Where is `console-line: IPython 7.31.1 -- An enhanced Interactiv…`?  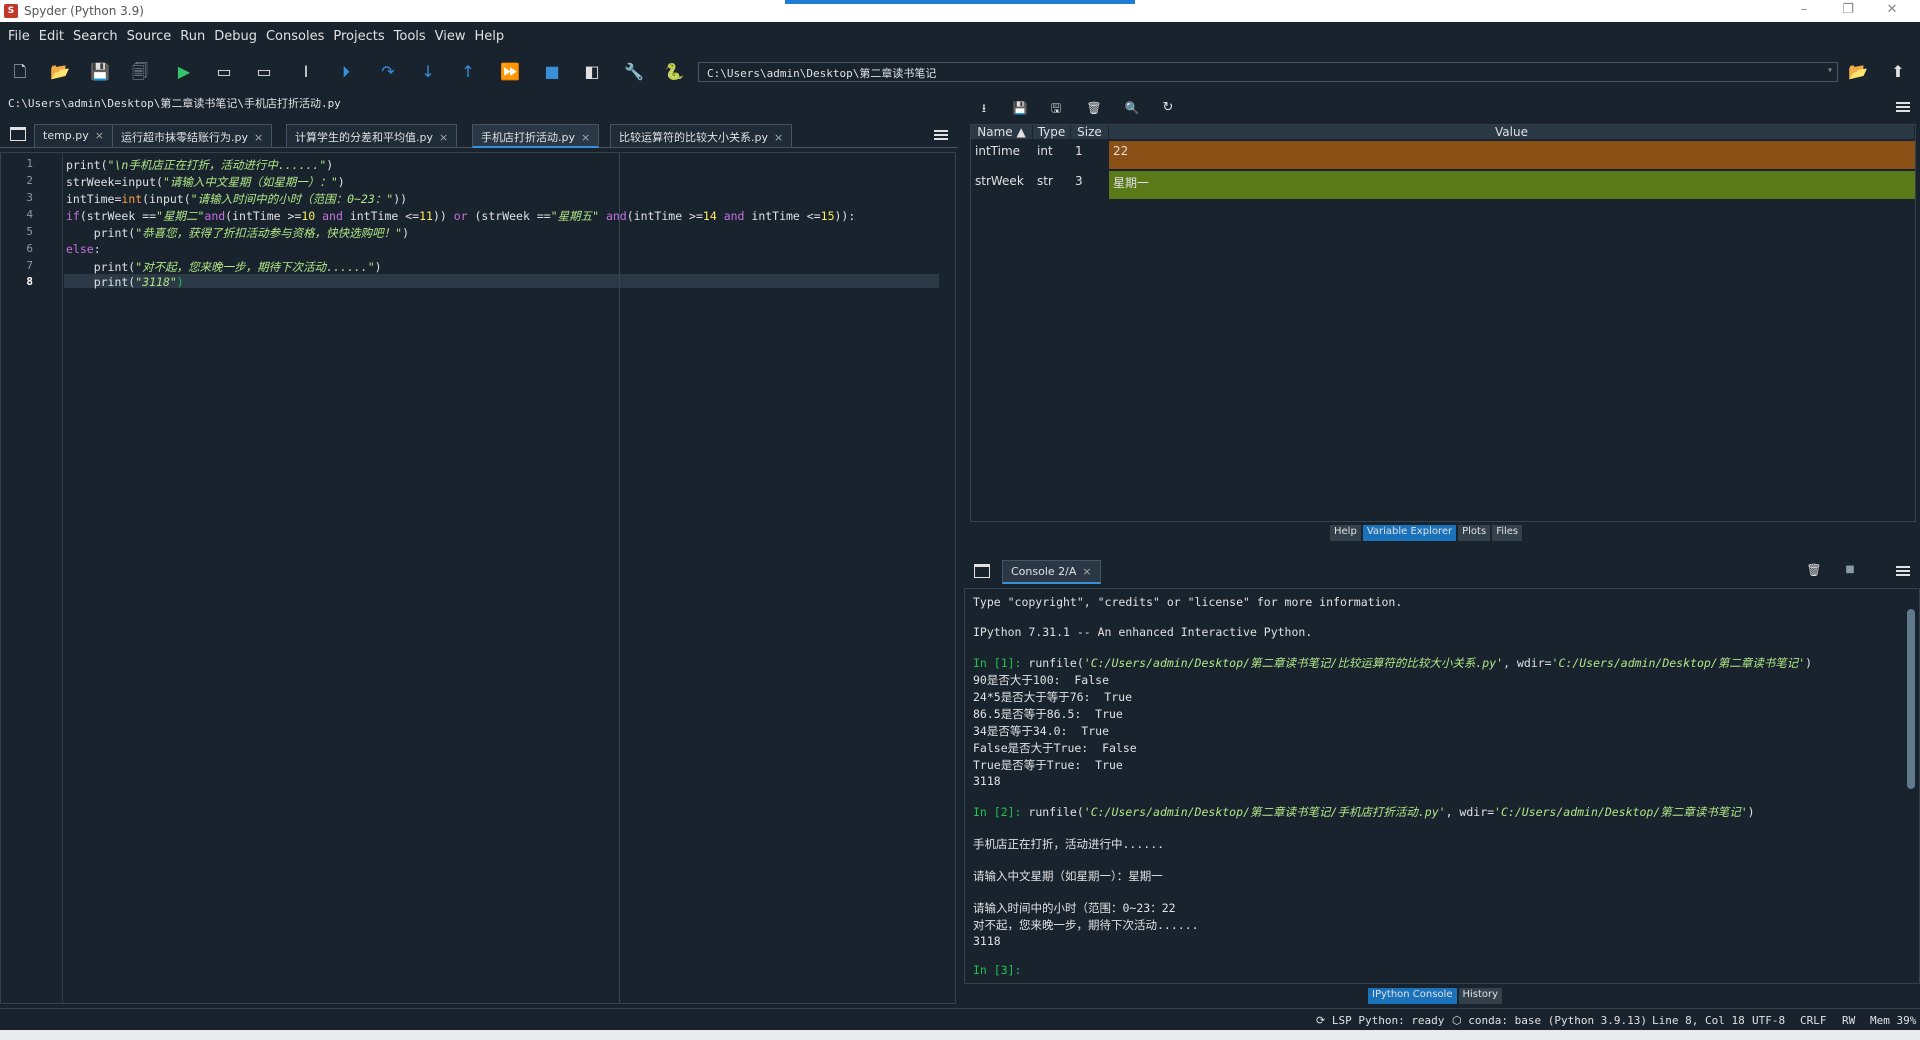 console-line: IPython 7.31.1 -- An enhanced Interactiv… is located at coordinates (1143, 632).